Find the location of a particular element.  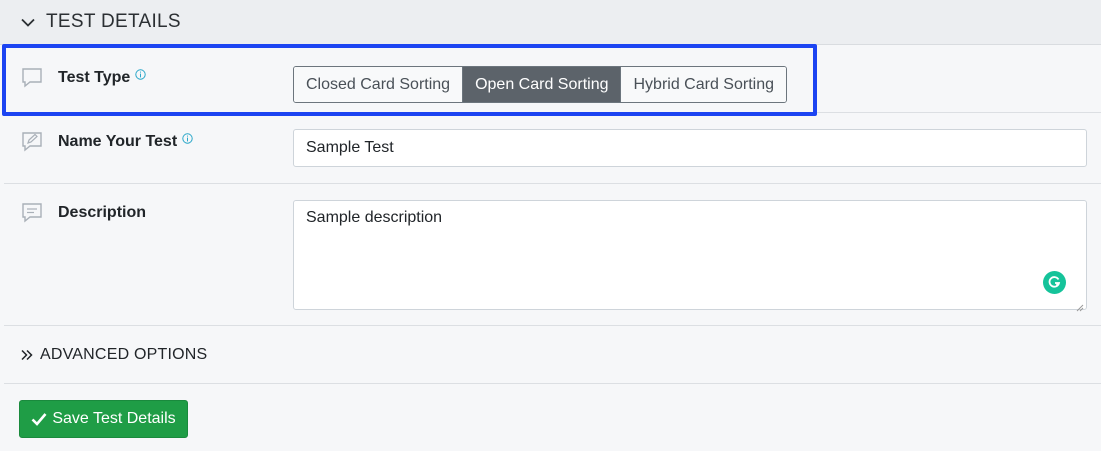

description-label: Description is located at coordinates (102, 213).